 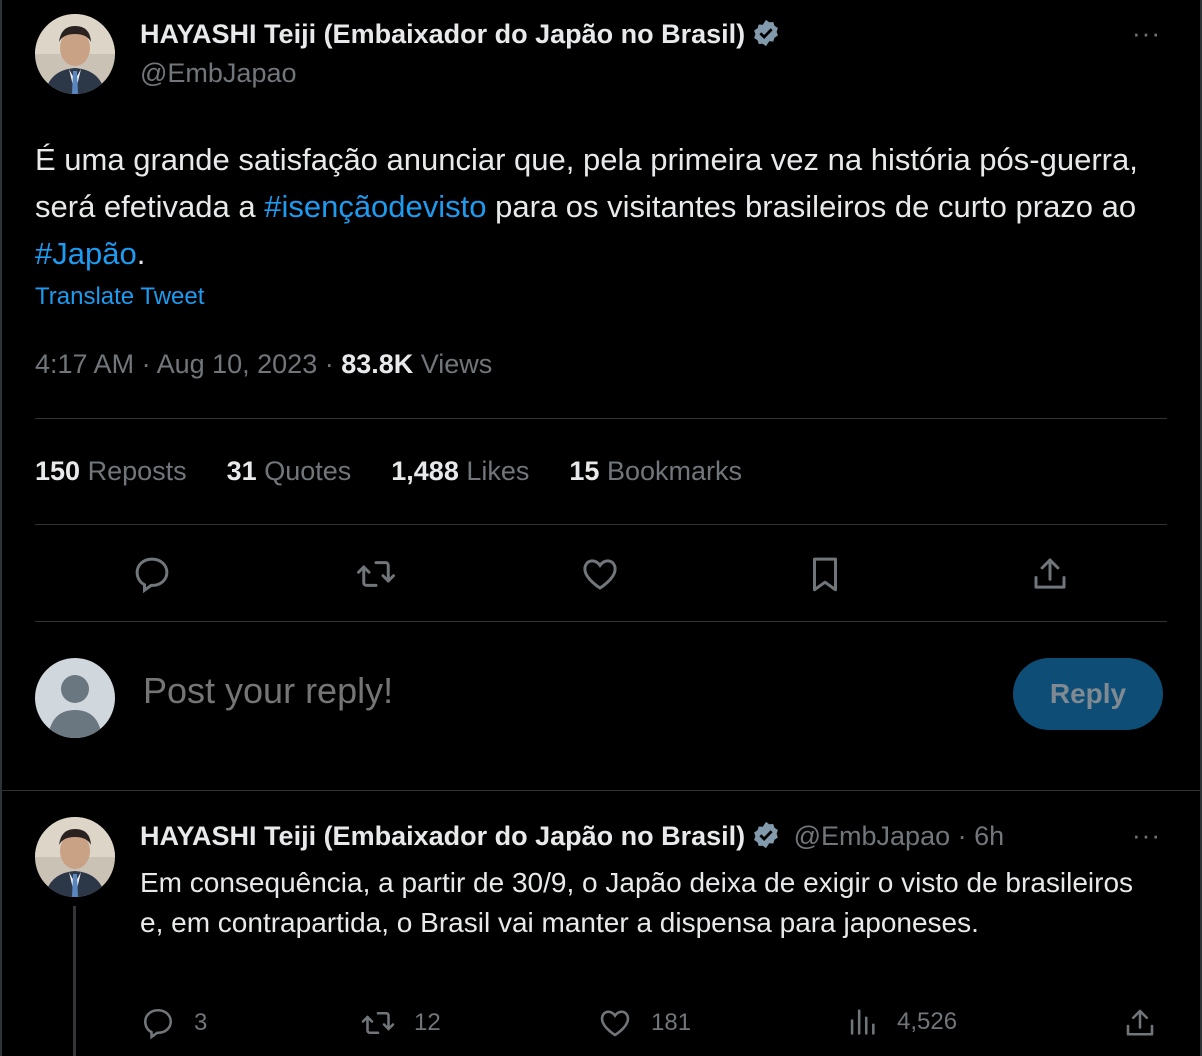 I want to click on reply-views-count: 4,526, so click(x=927, y=1021).